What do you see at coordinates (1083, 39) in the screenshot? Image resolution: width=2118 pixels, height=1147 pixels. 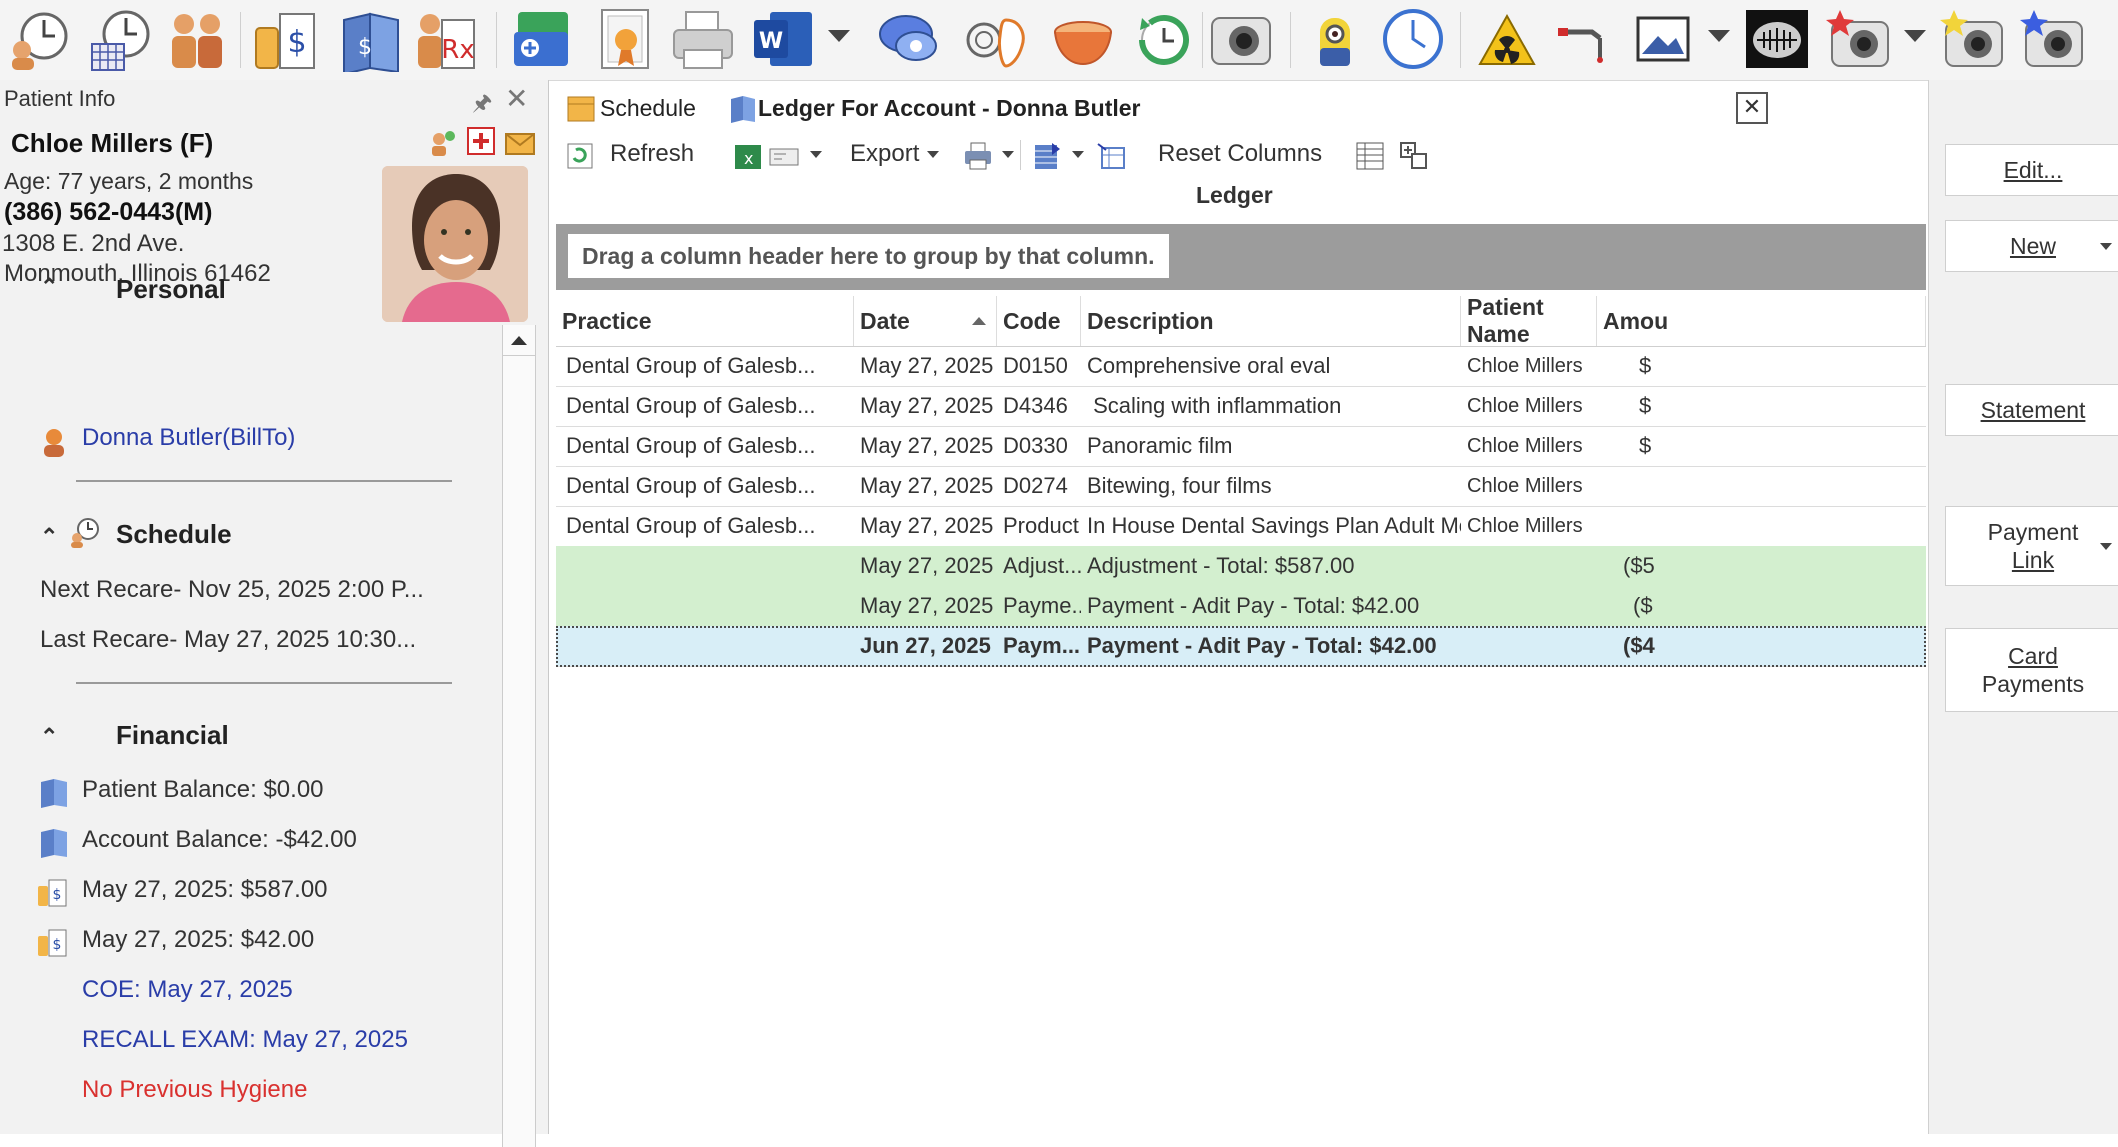 I see `bowl-icon` at bounding box center [1083, 39].